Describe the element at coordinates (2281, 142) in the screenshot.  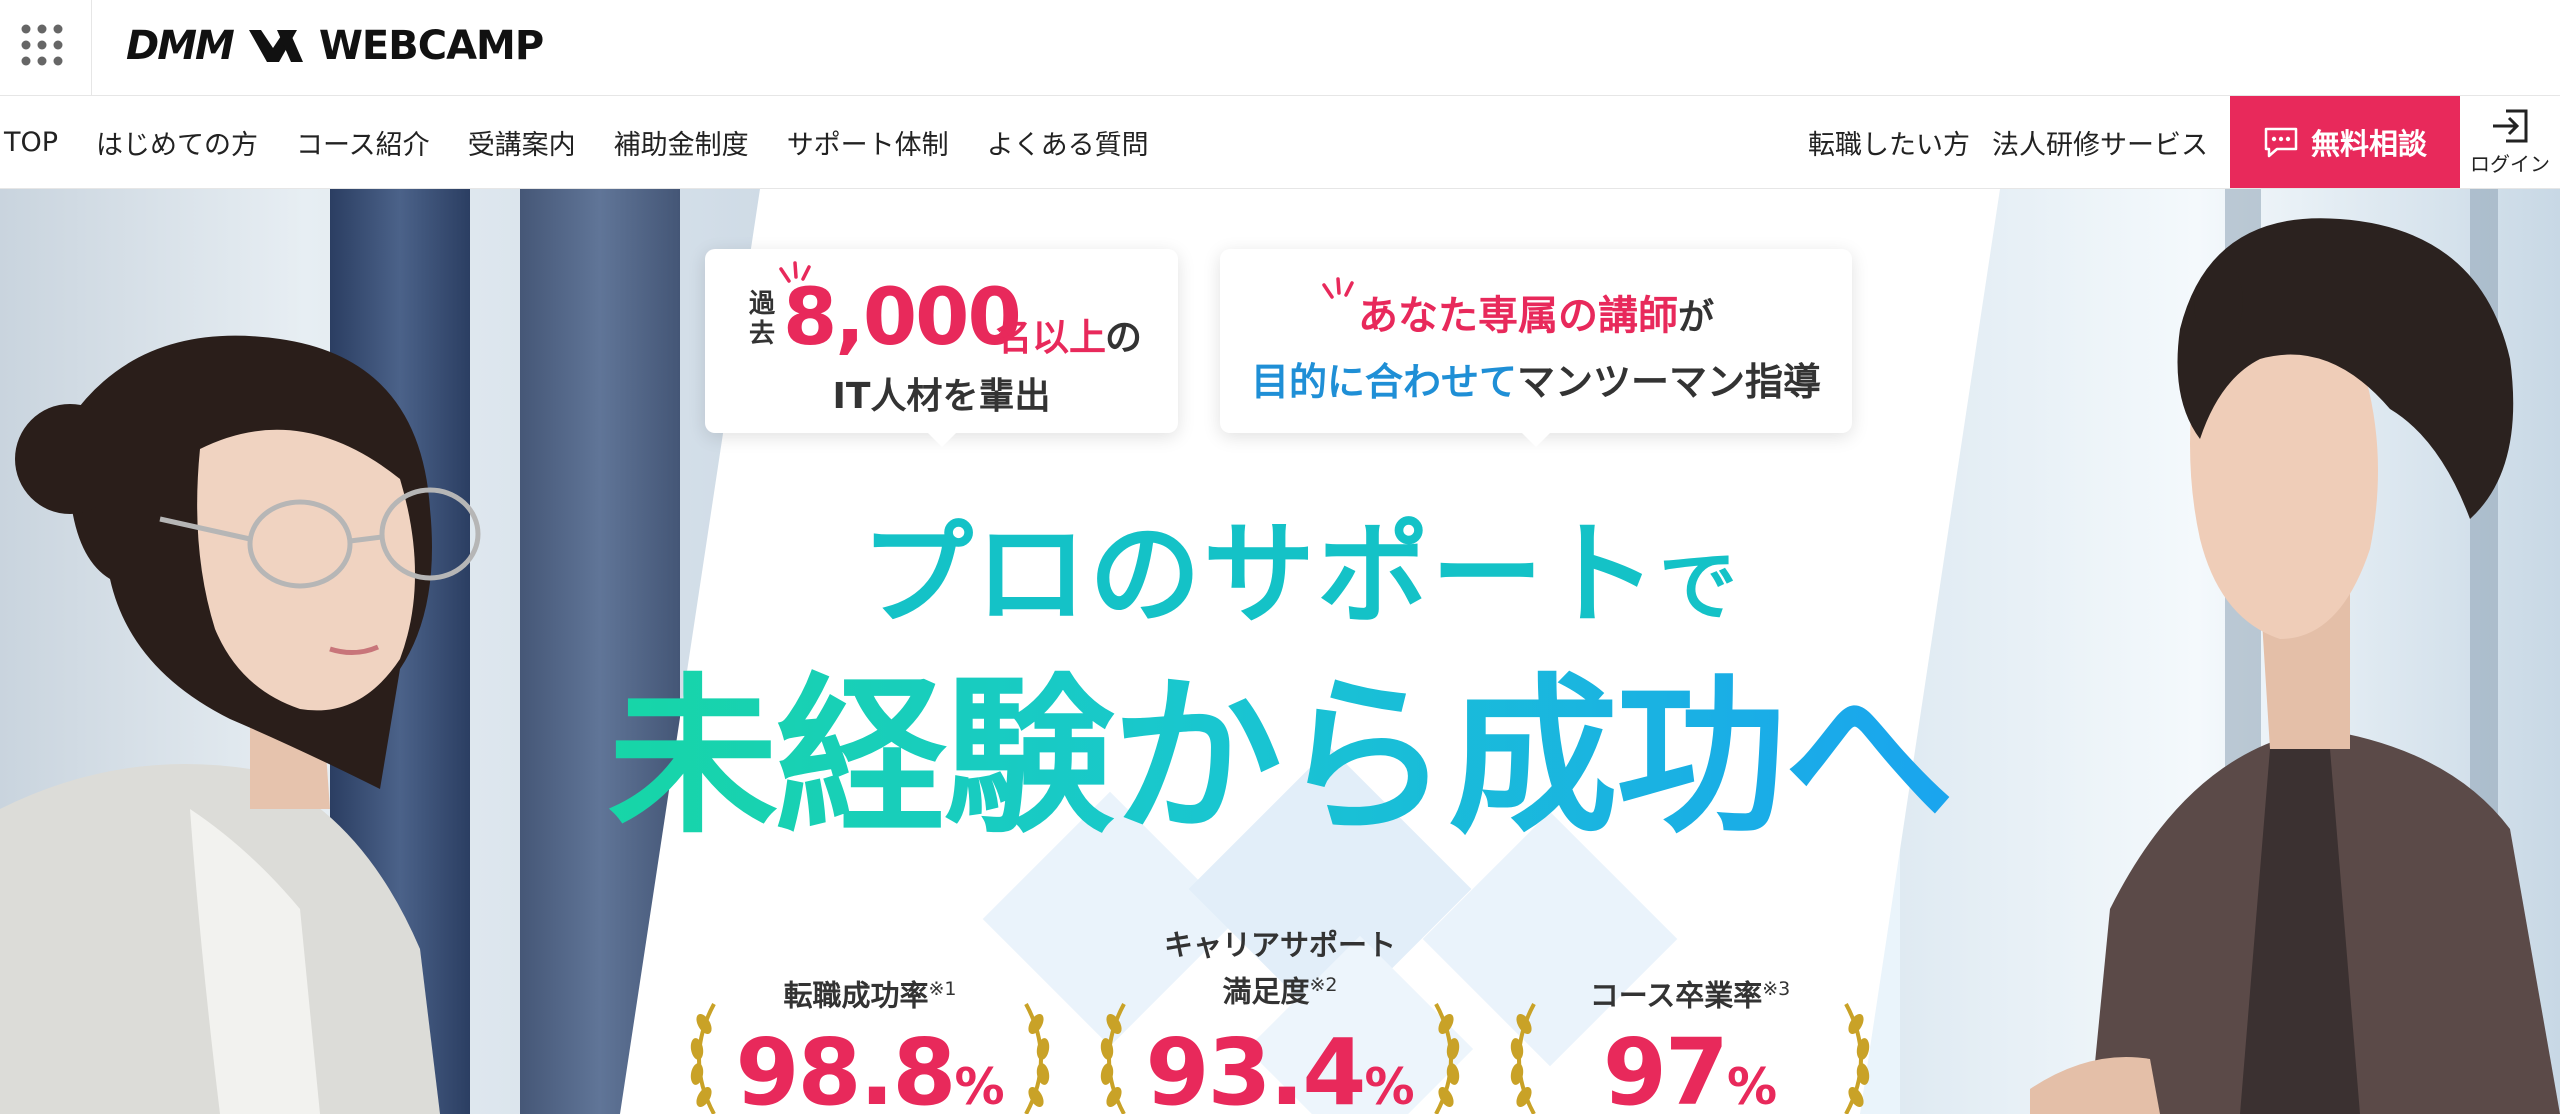
I see `chat-bubble-icon` at that location.